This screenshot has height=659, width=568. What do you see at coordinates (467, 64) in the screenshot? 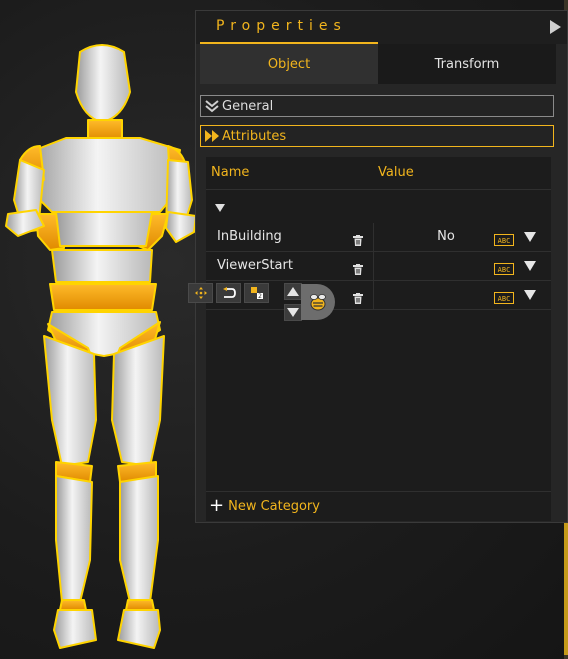
I see `tab-transform: Transform` at bounding box center [467, 64].